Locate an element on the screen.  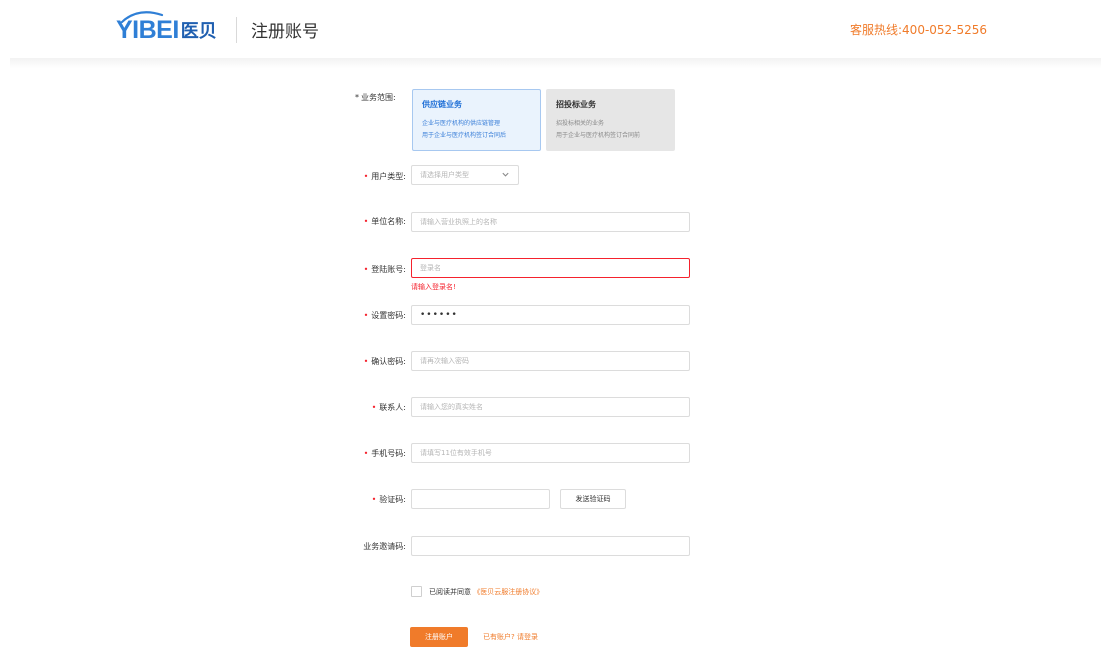
phone-label: • 手机号码: is located at coordinates (384, 453).